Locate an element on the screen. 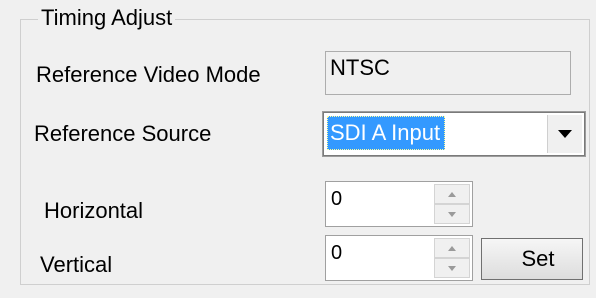 This screenshot has height=298, width=596. group-title: Timing Adjust is located at coordinates (107, 18).